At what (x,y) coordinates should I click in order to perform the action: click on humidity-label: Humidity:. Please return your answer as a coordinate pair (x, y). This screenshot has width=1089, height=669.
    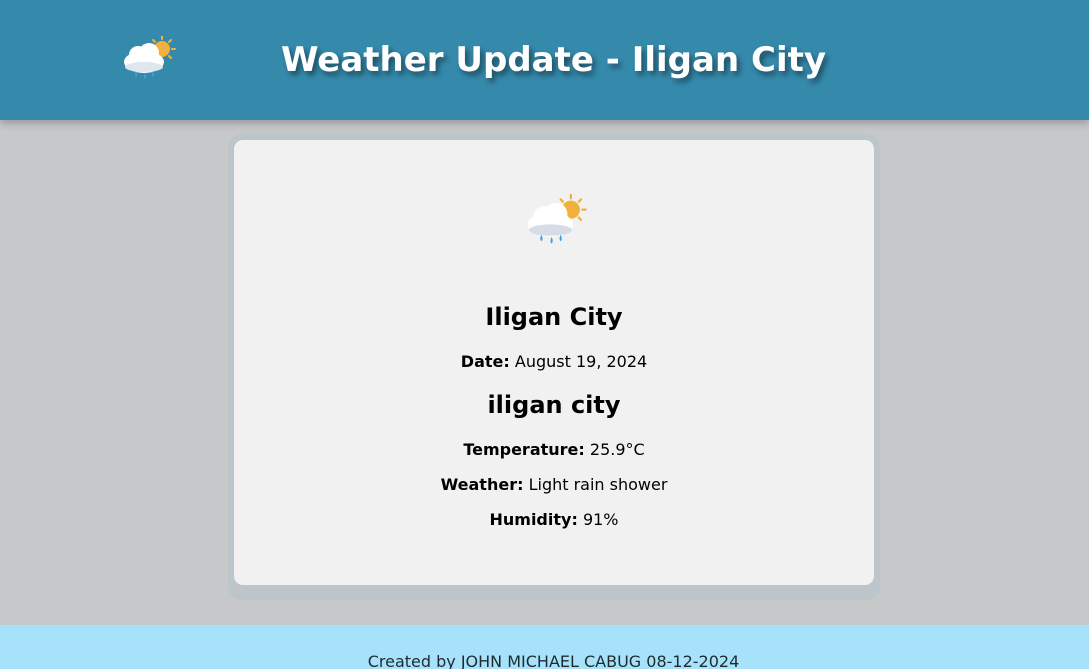
    Looking at the image, I should click on (533, 519).